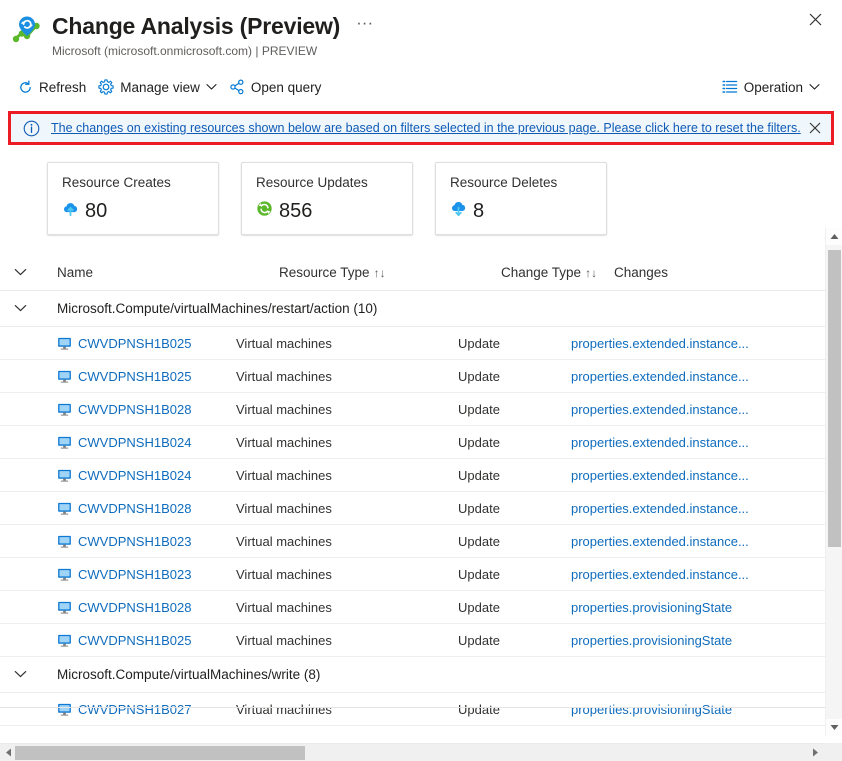 This screenshot has height=761, width=842. Describe the element at coordinates (390, 272) in the screenshot. I see `column-header-resource-type: Resource Type ↑↓` at that location.